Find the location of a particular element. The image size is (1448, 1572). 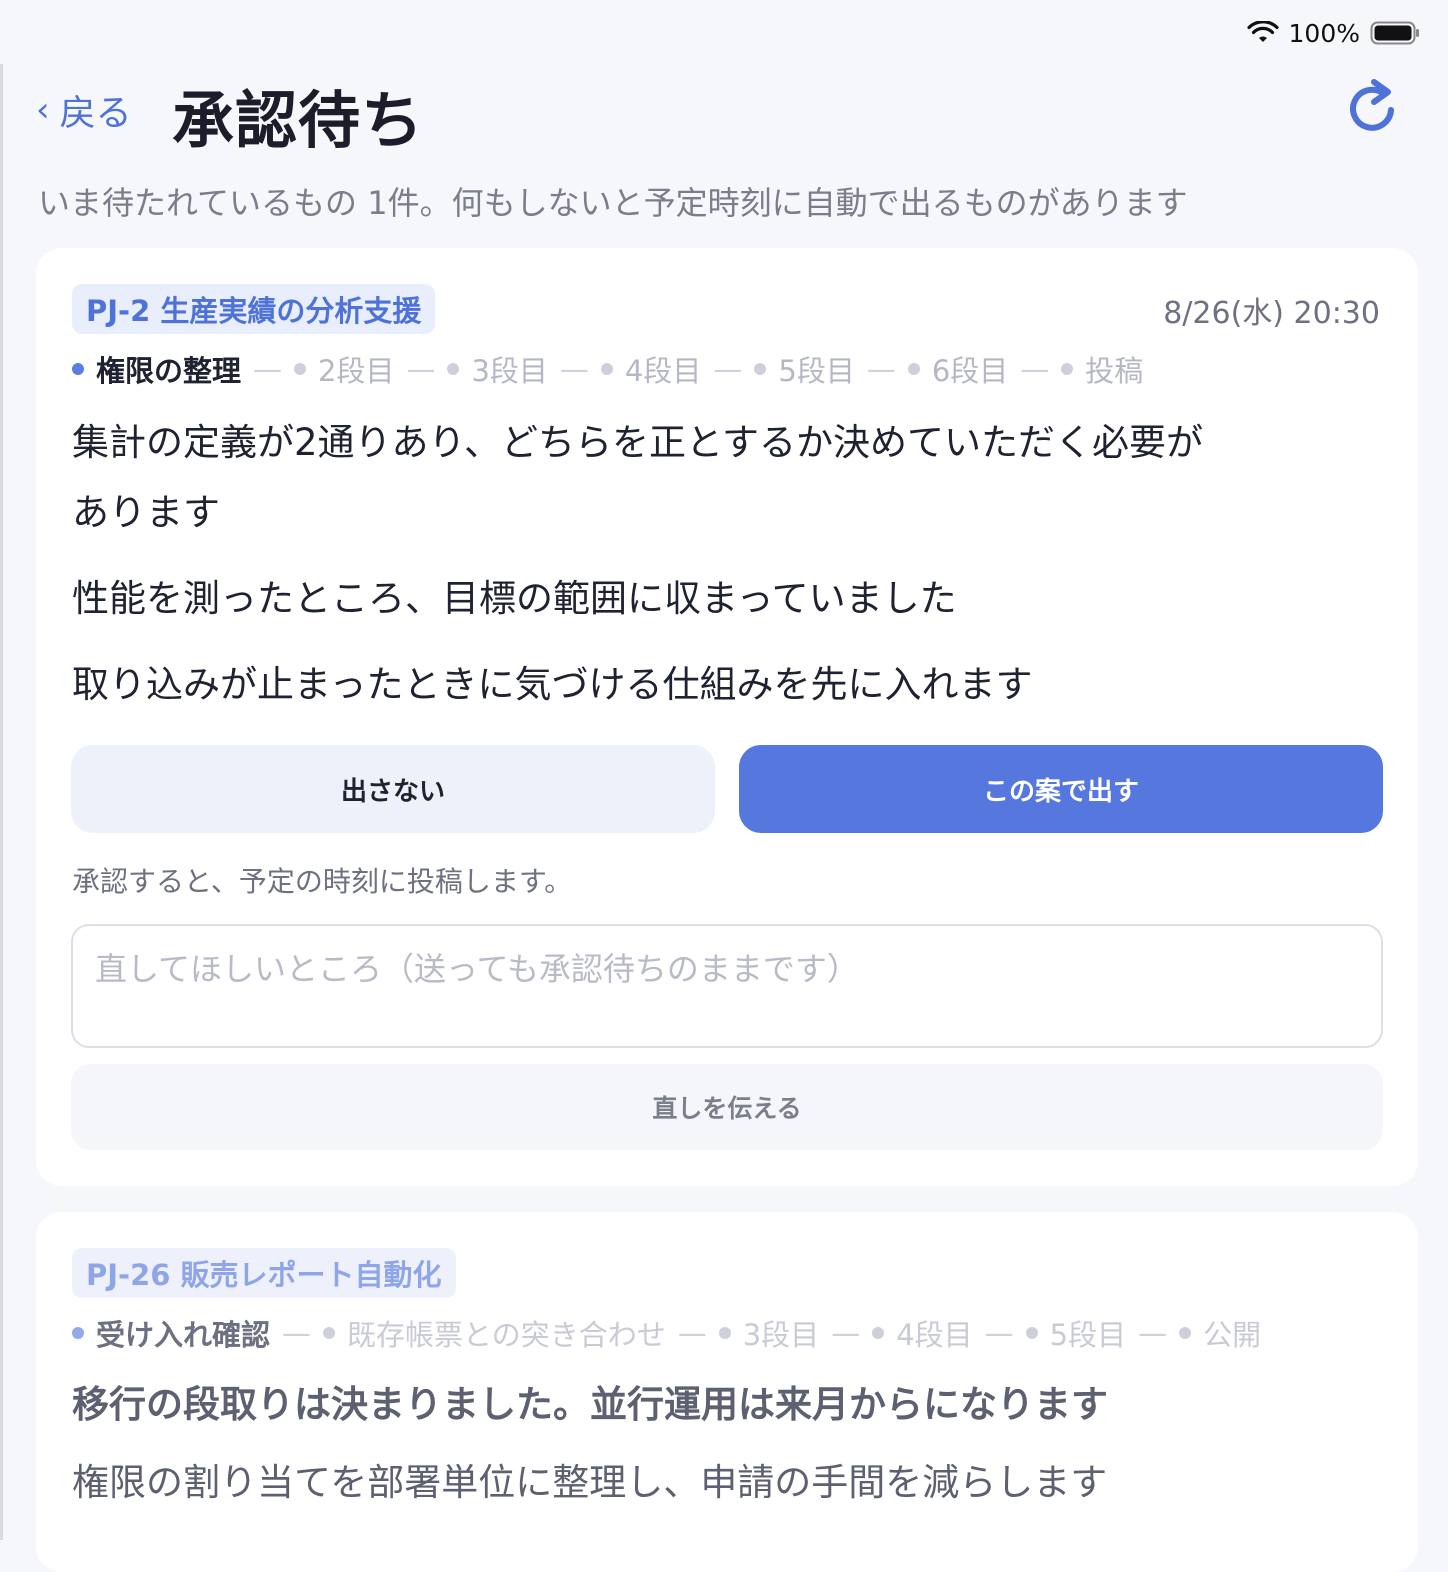

feedback-input is located at coordinates (727, 986).